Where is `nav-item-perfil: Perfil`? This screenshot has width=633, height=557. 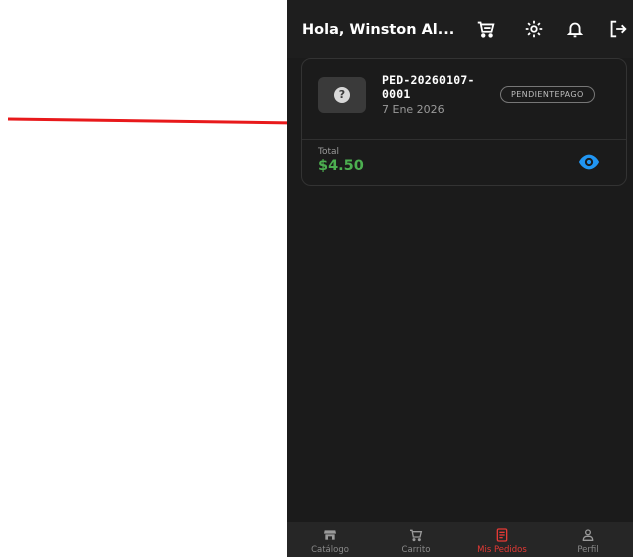
nav-item-perfil: Perfil is located at coordinates (588, 539).